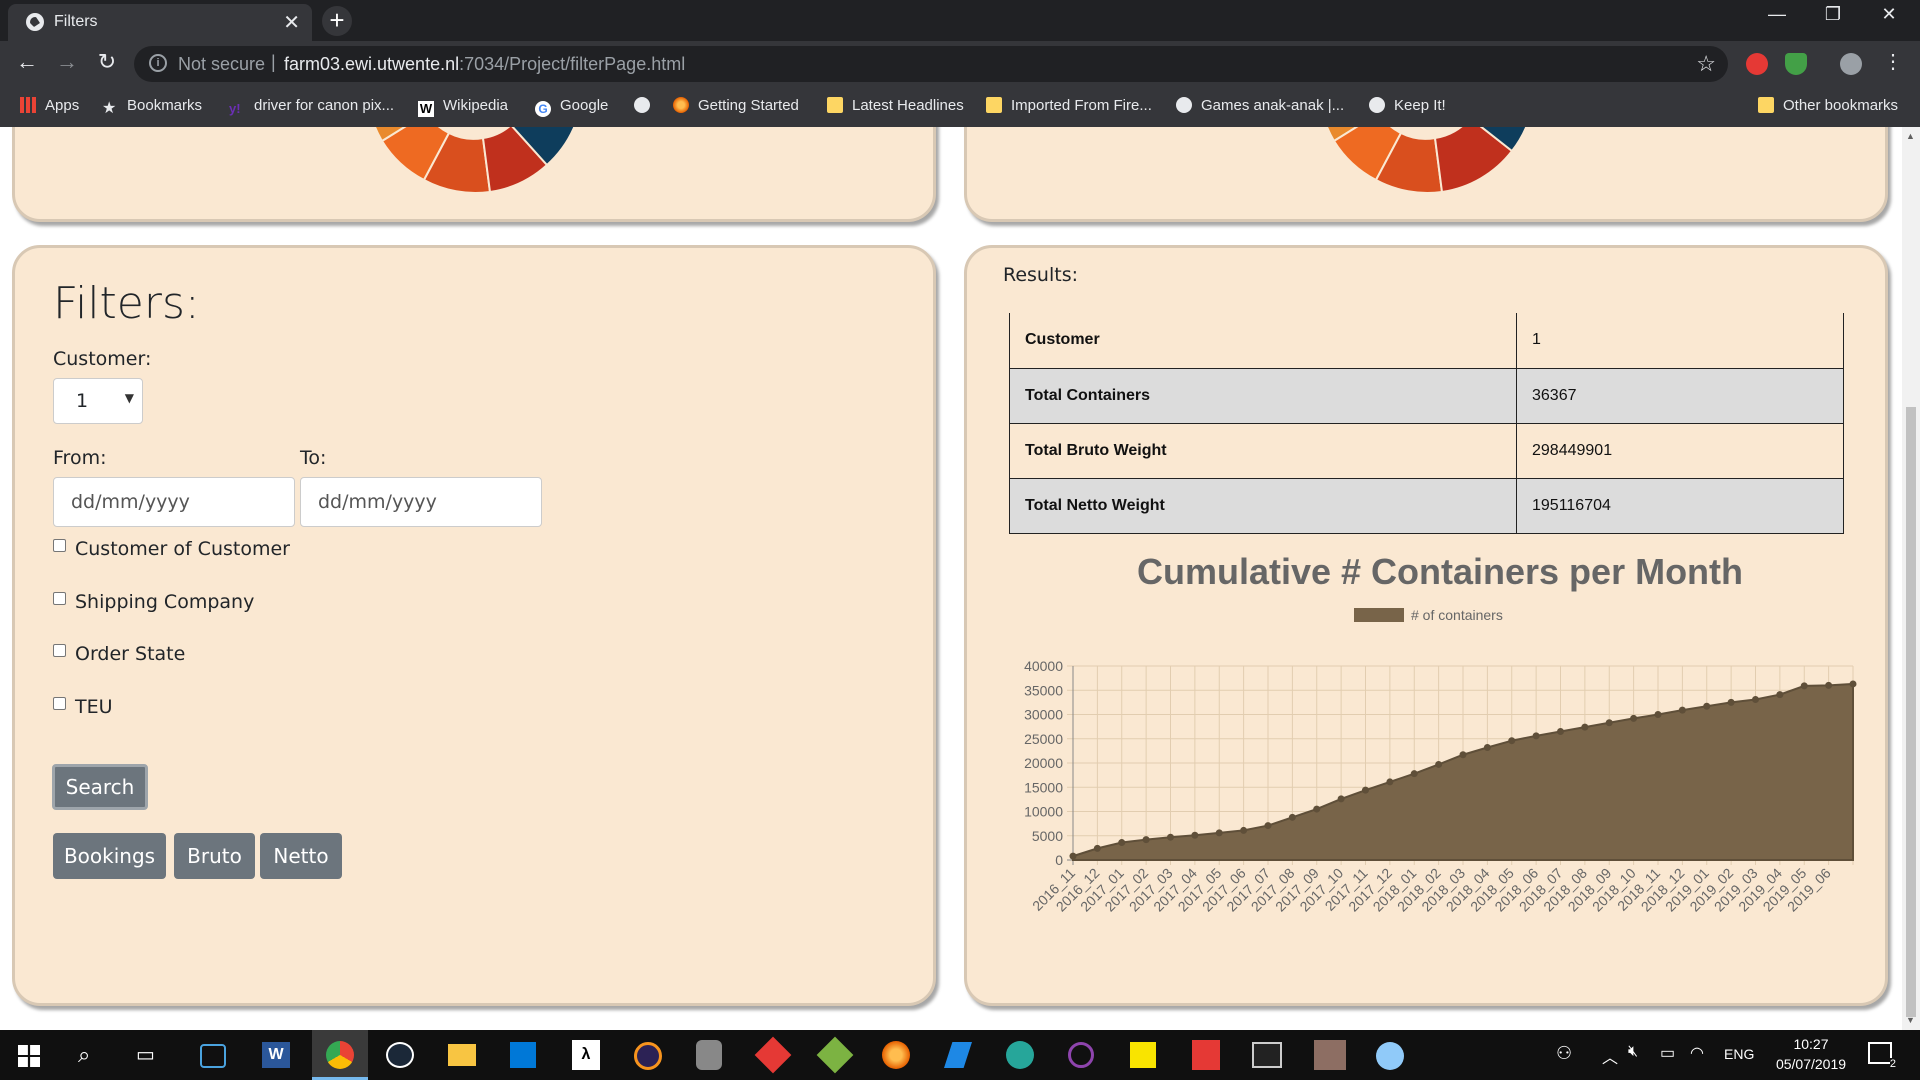 The width and height of the screenshot is (1920, 1080). What do you see at coordinates (76, 21) in the screenshot?
I see `tab-title: Filters` at bounding box center [76, 21].